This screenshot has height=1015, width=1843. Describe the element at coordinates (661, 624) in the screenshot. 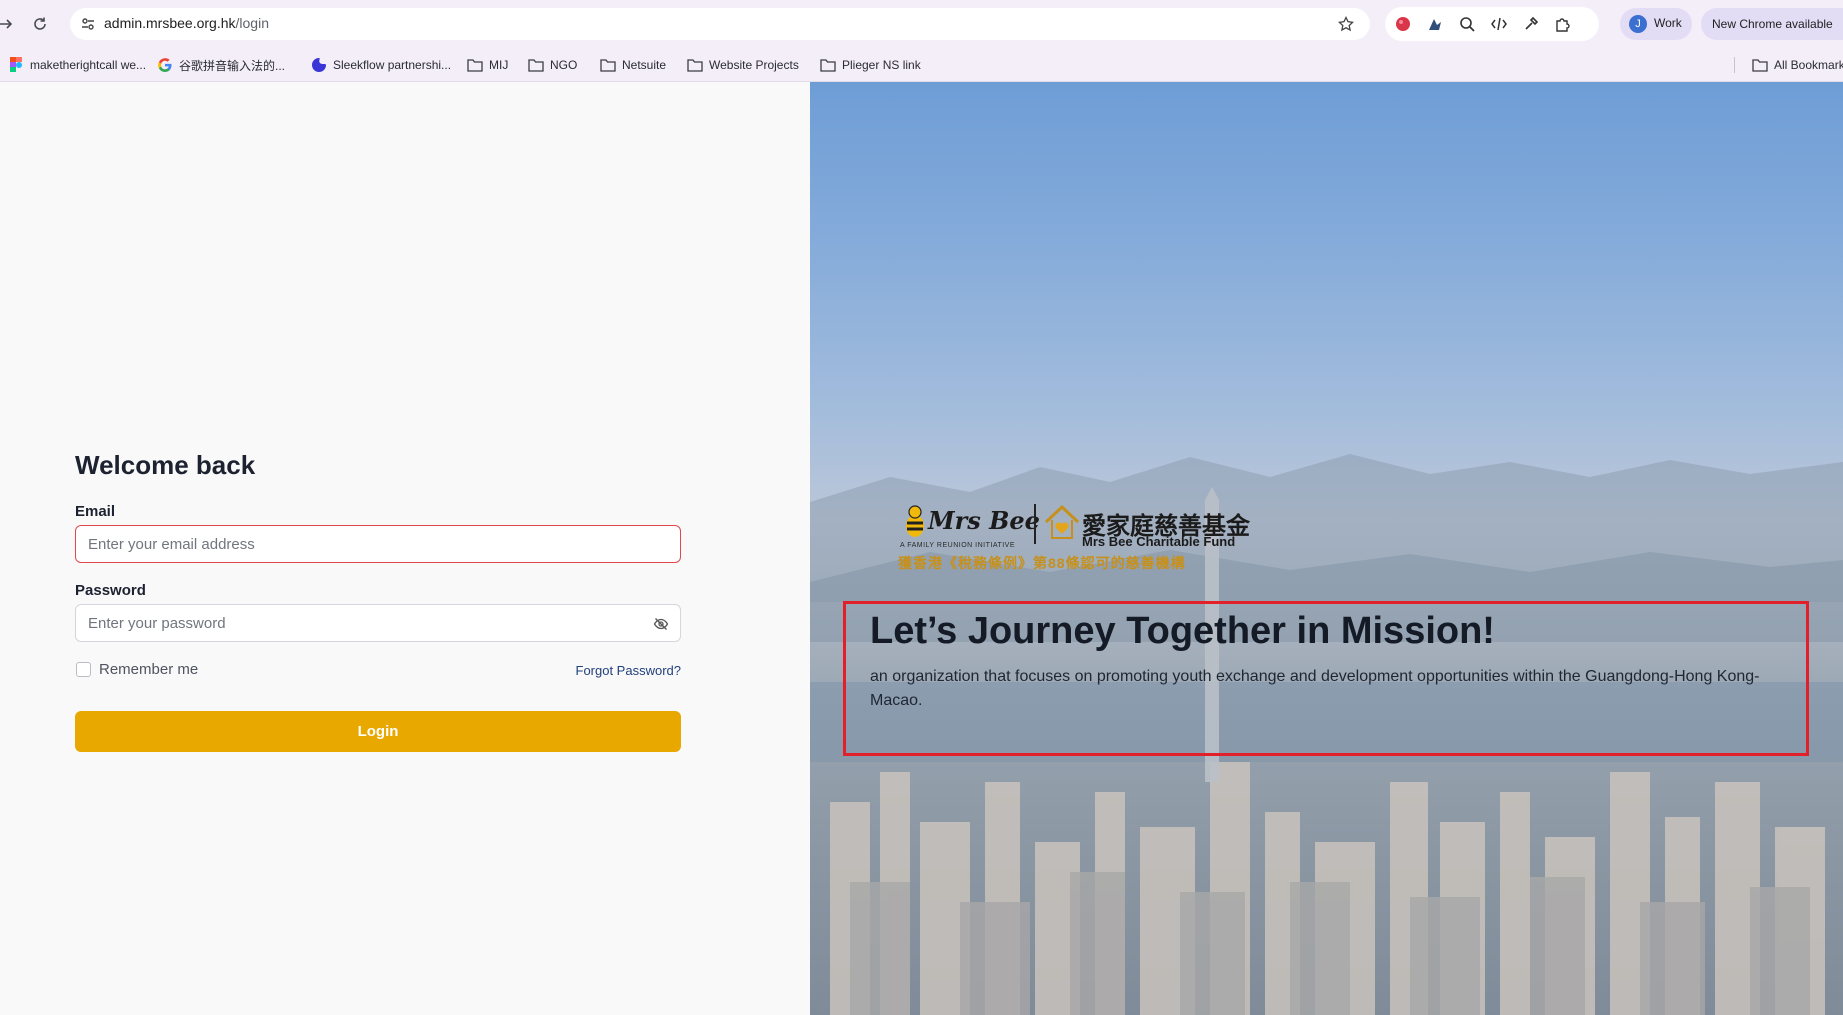

I see `eye-slash-icon` at that location.